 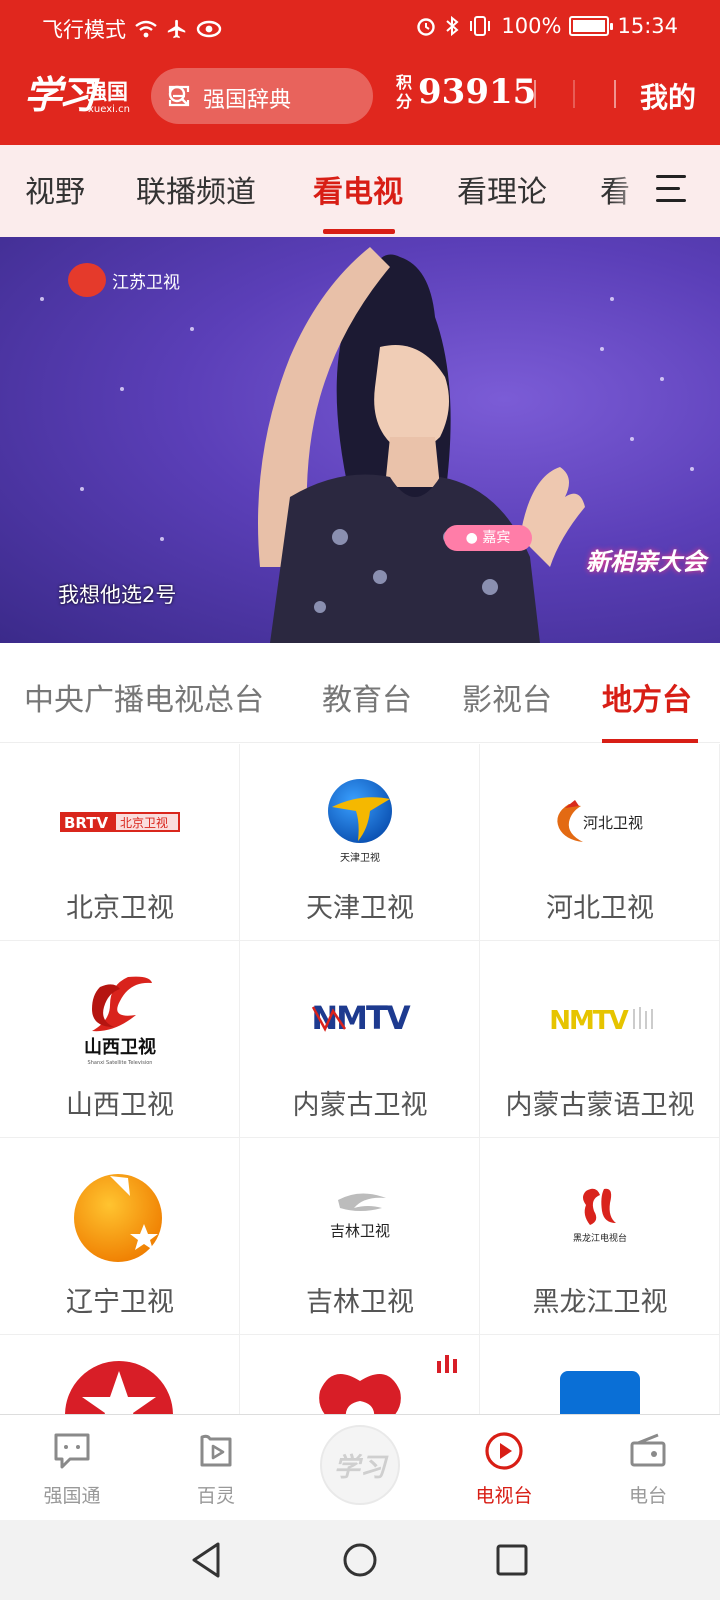 I want to click on channel-name: 吉林卫视, so click(x=360, y=1302).